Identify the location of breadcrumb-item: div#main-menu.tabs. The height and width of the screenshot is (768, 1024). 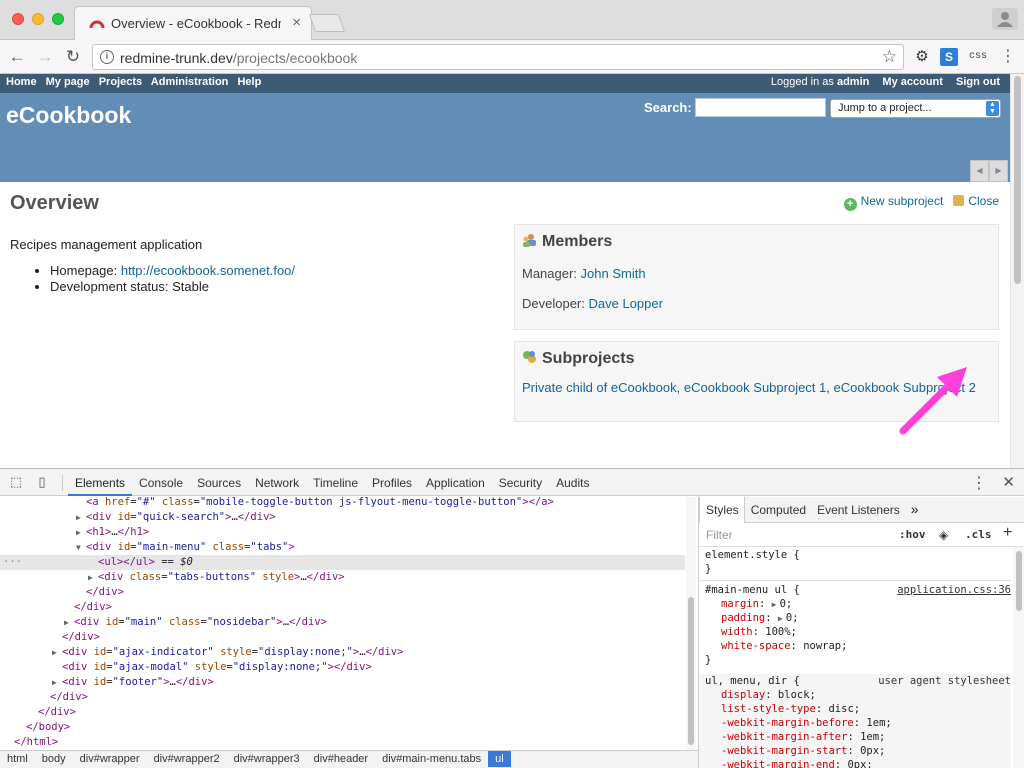
(431, 759).